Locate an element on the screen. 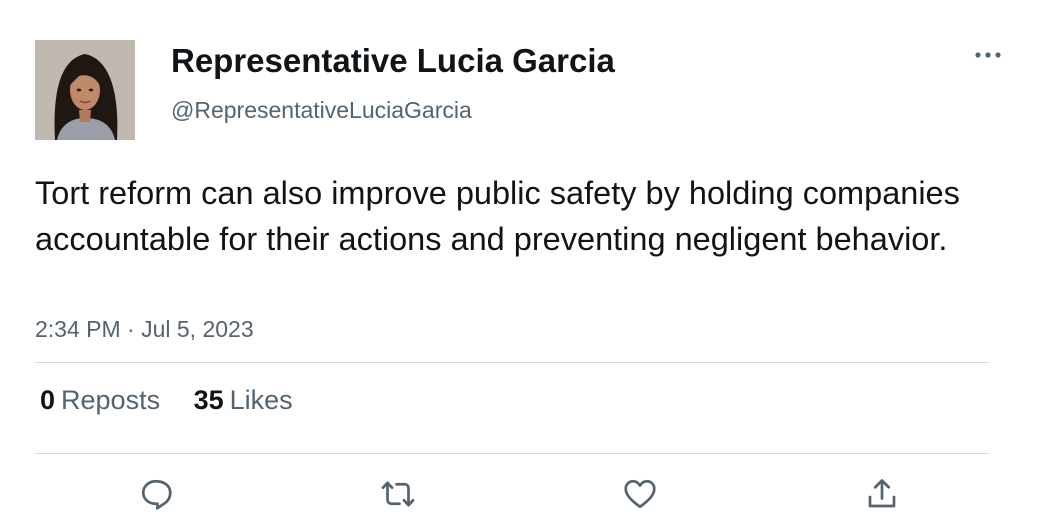 Image resolution: width=1050 pixels, height=525 pixels. repost-button is located at coordinates (398, 494).